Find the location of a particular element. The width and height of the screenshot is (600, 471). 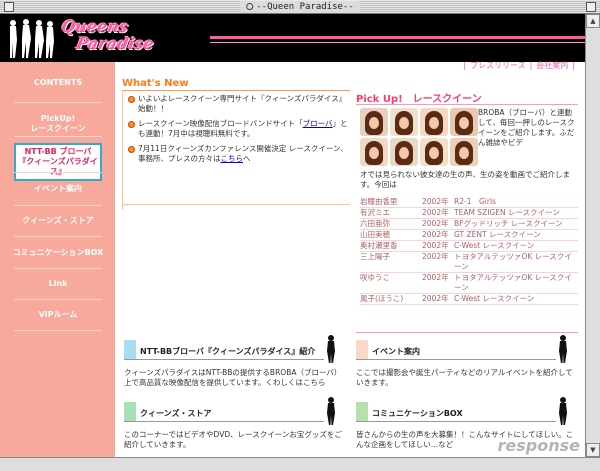

sidebar-item-store: クィーンズ・ストア is located at coordinates (58, 221).